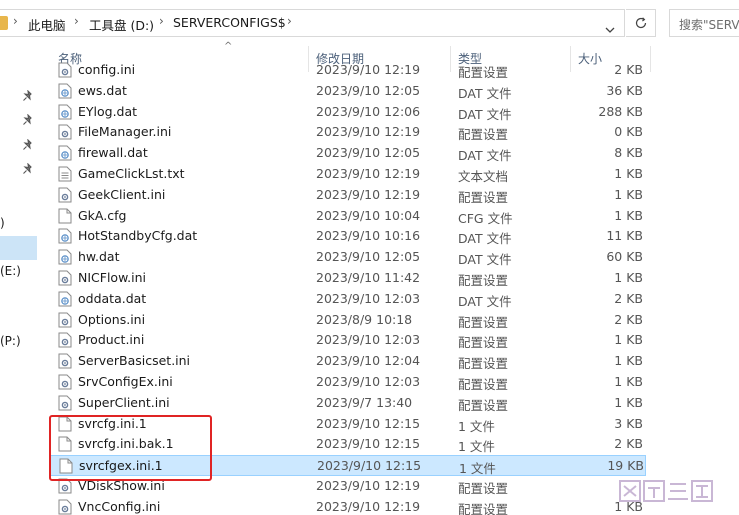  I want to click on file-size: 288 KB, so click(620, 111).